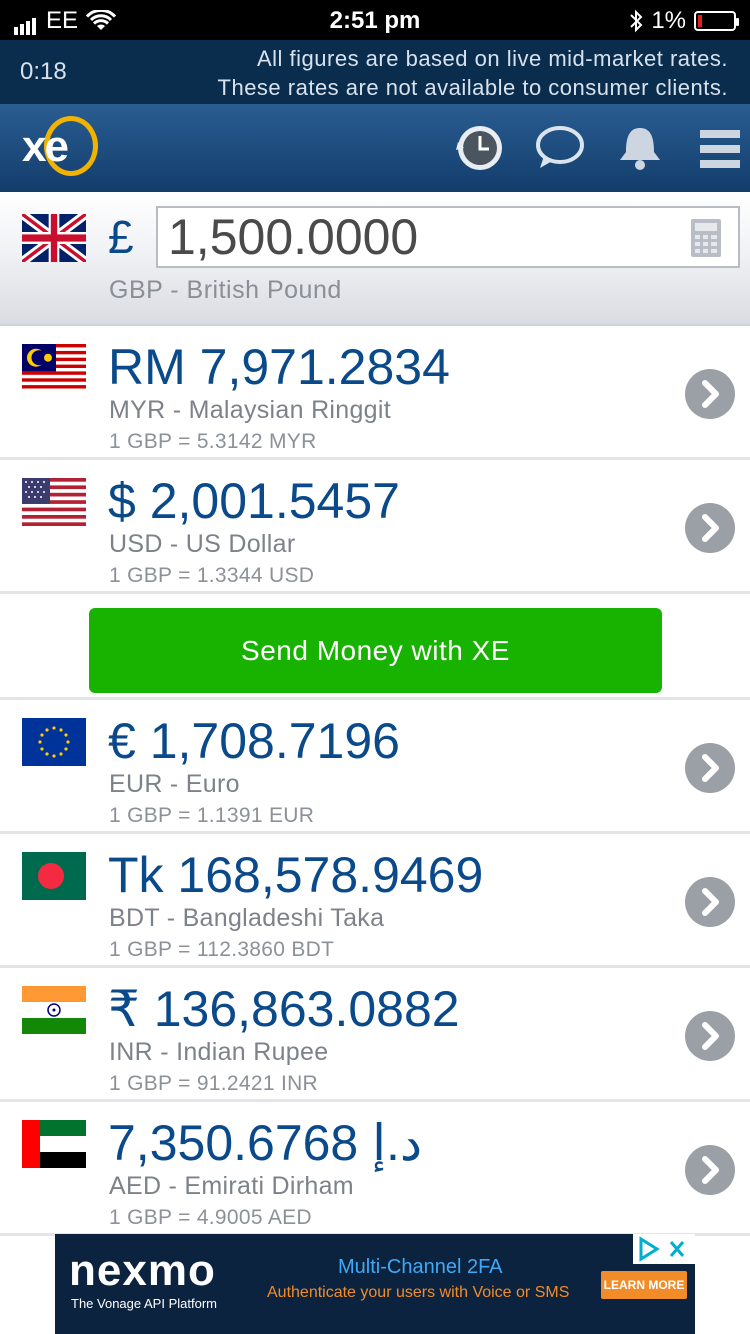 The image size is (750, 1334). What do you see at coordinates (54, 502) in the screenshot?
I see `usa-flag-icon` at bounding box center [54, 502].